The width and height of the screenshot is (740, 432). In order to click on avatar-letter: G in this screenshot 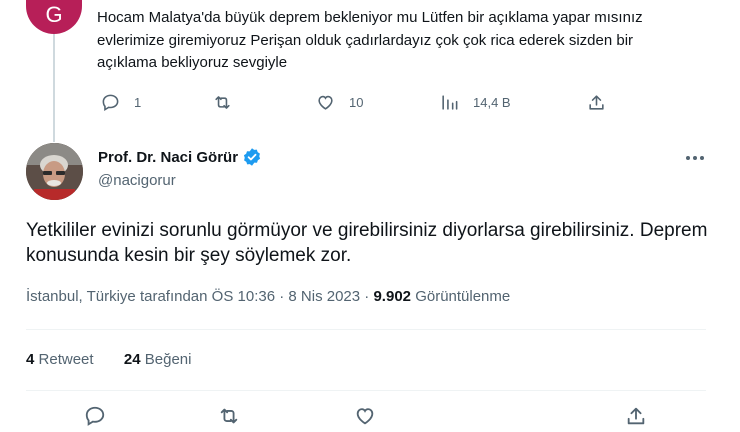, I will do `click(54, 14)`.